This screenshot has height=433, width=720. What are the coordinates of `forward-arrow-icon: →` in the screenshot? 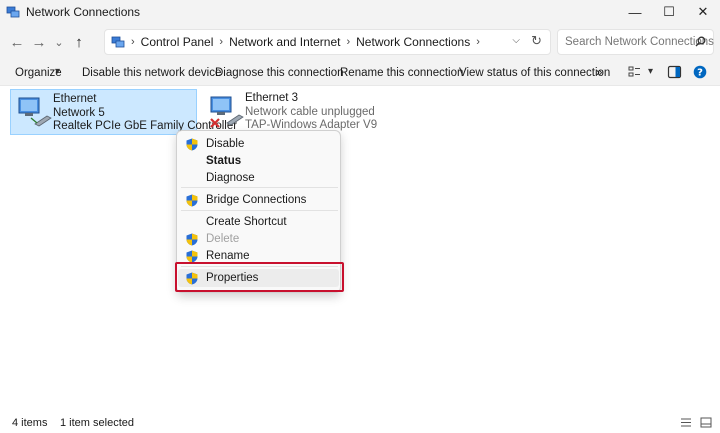 It's located at (39, 42).